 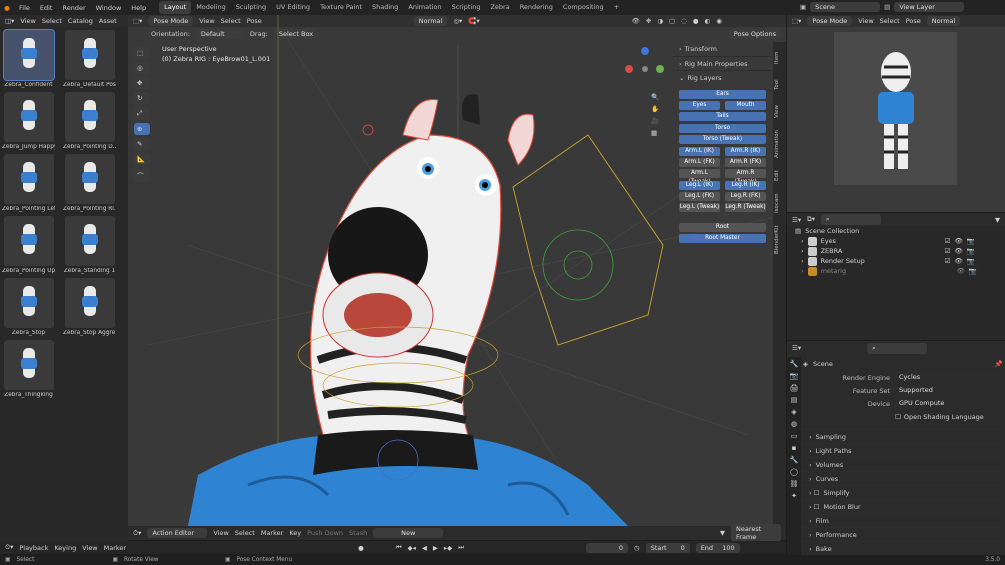 What do you see at coordinates (699, 185) in the screenshot?
I see `layer-leg-l-ik: Leg.L (IK)` at bounding box center [699, 185].